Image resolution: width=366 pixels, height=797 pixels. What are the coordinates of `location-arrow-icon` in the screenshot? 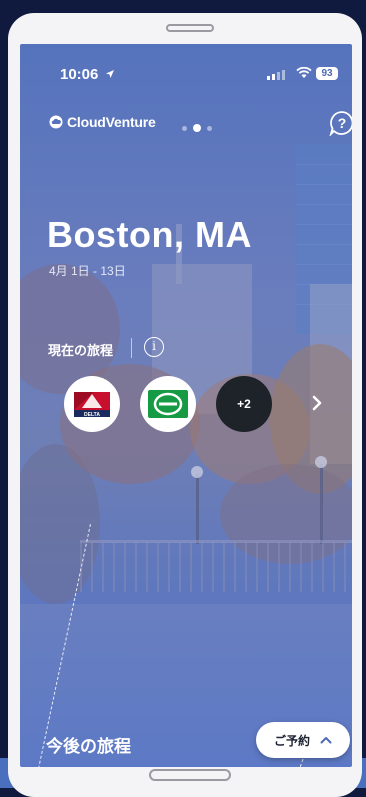 It's located at (109, 74).